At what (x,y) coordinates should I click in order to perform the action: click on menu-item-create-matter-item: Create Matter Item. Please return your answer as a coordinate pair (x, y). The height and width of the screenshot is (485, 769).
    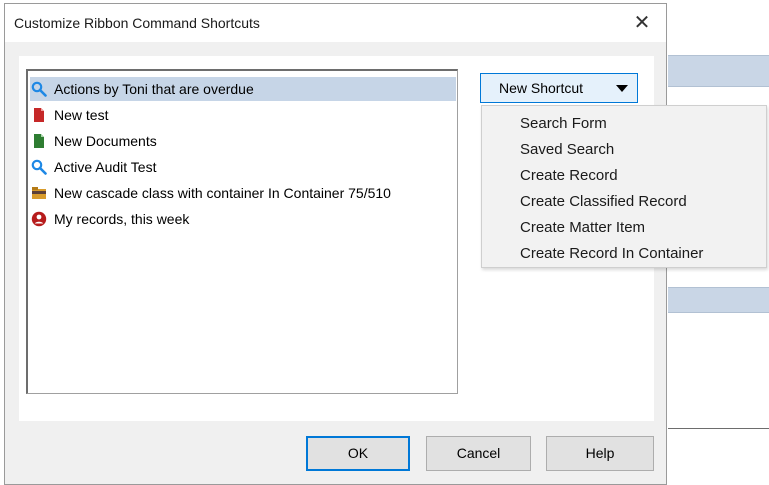
    Looking at the image, I should click on (582, 228).